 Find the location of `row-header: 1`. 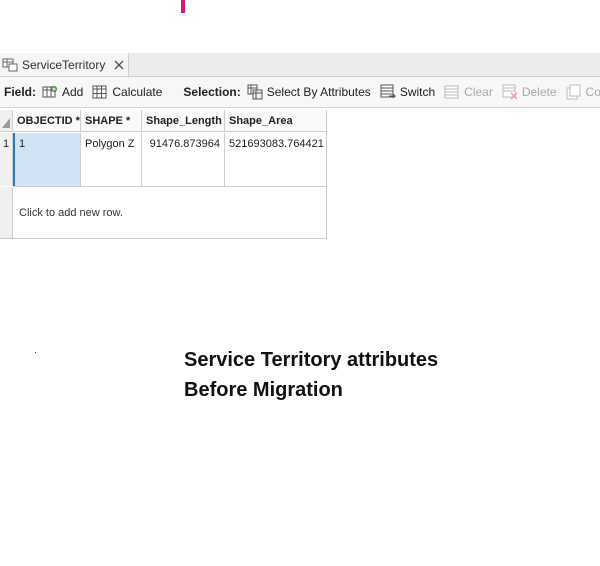

row-header: 1 is located at coordinates (6, 159).